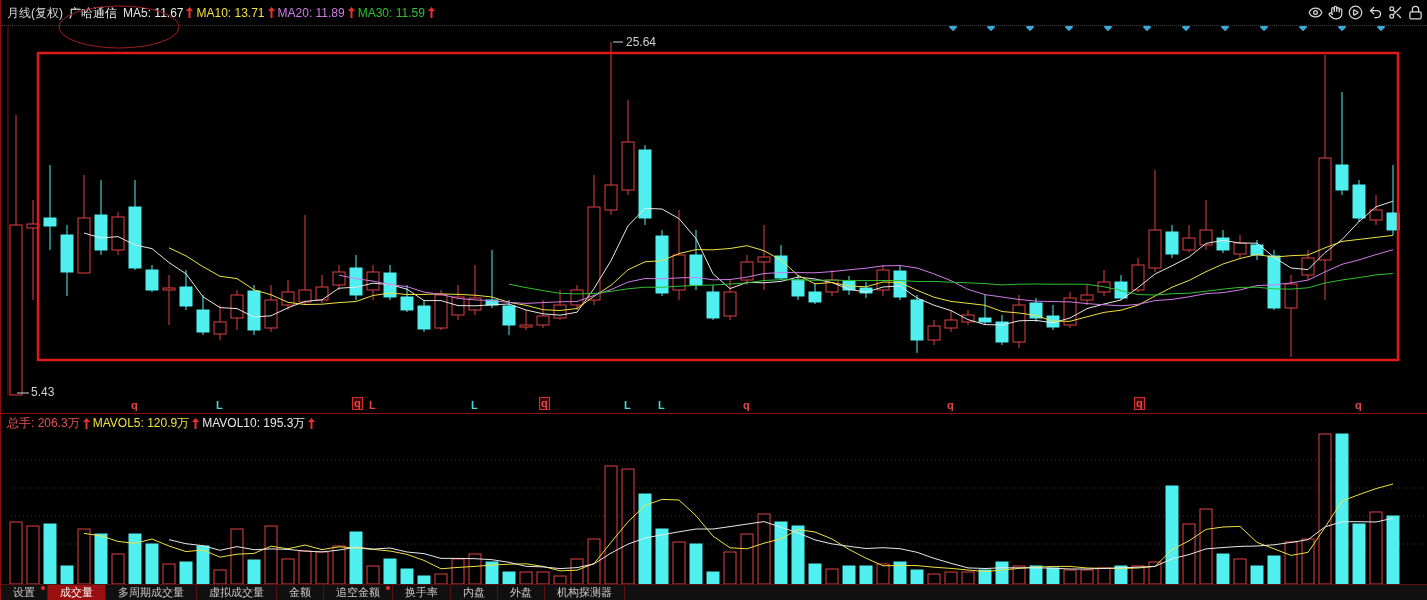 Image resolution: width=1427 pixels, height=600 pixels. Describe the element at coordinates (93, 13) in the screenshot. I see `stock-name: 广哈通信` at that location.